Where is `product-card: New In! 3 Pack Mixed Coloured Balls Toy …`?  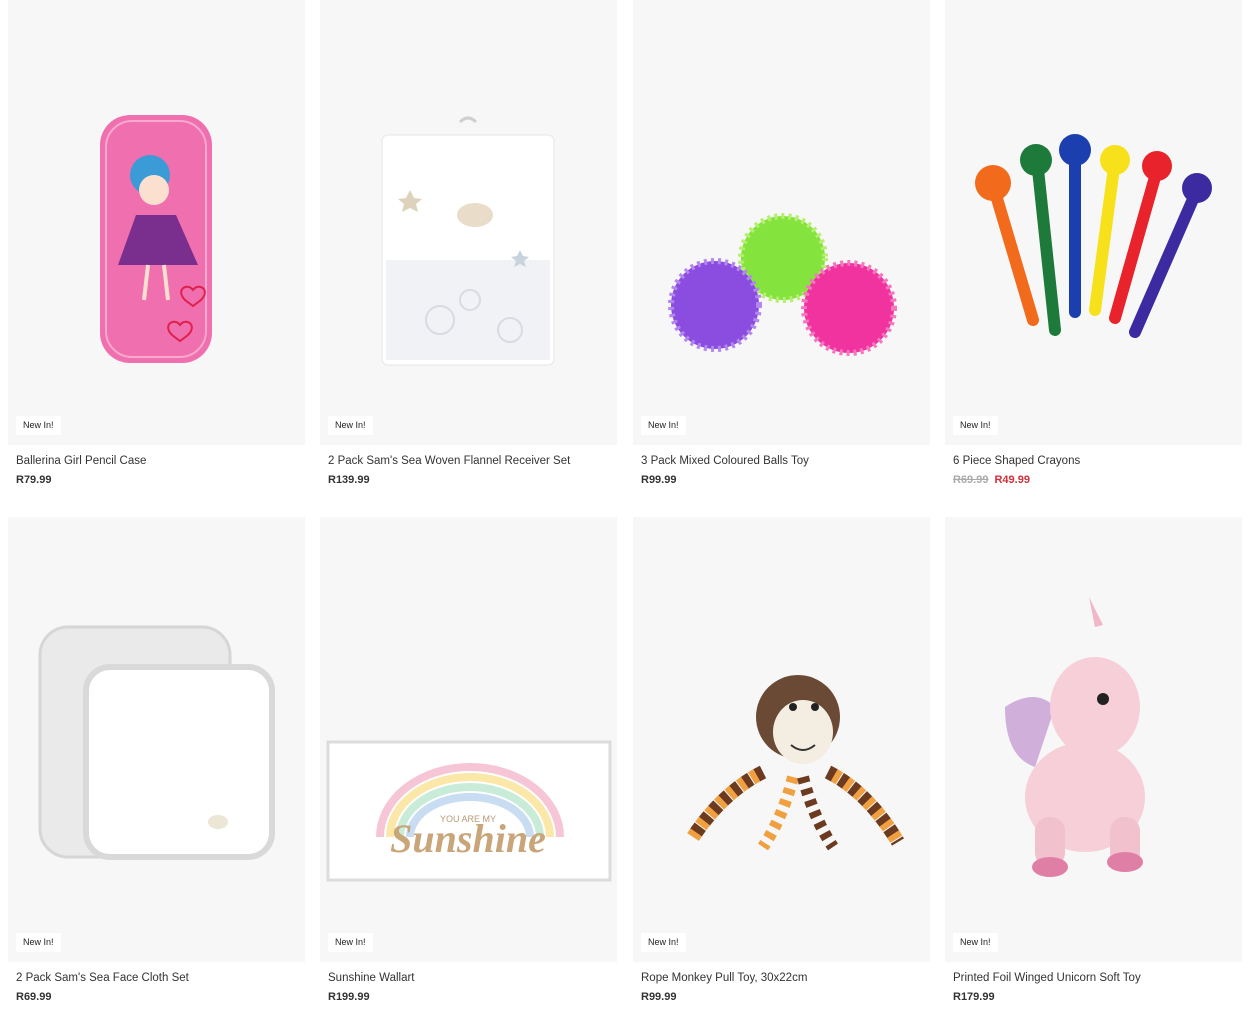
product-card: New In! 3 Pack Mixed Coloured Balls Toy … is located at coordinates (781, 243).